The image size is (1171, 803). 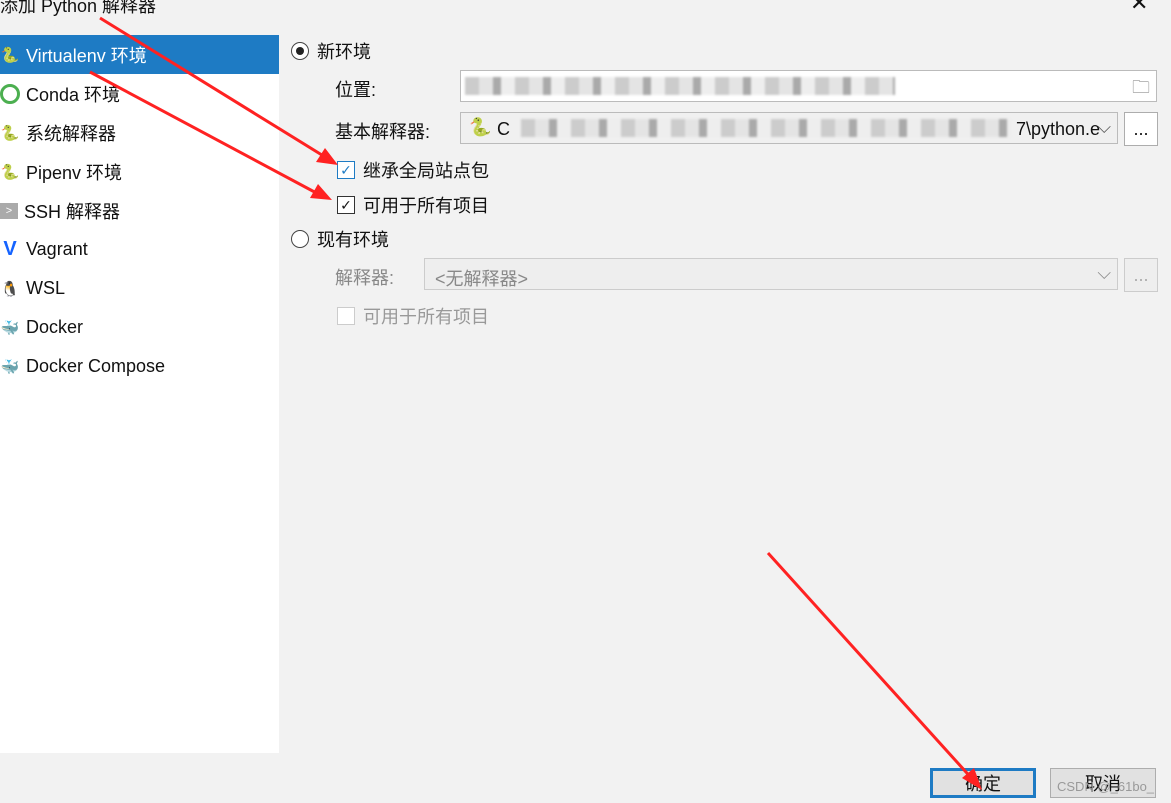 What do you see at coordinates (871, 667) in the screenshot?
I see `arrow` at bounding box center [871, 667].